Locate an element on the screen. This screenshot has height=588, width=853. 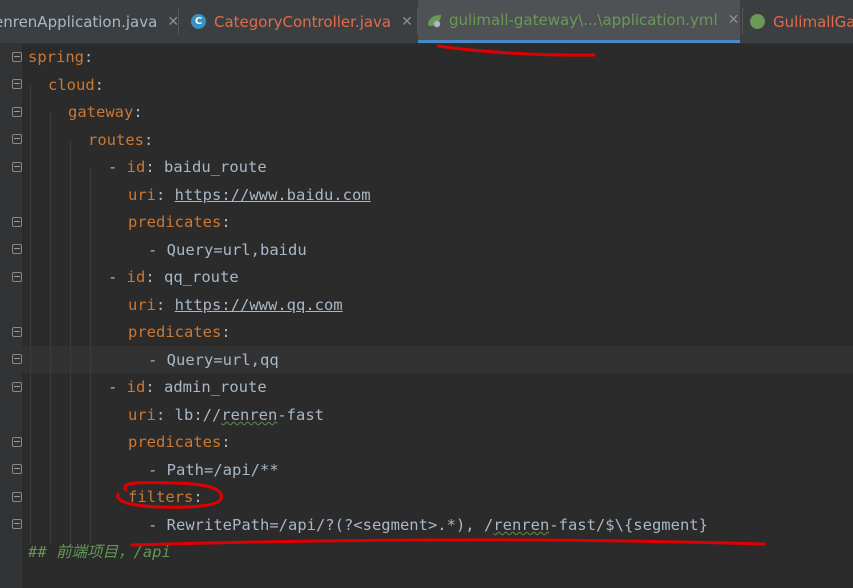
tab-label: gulimall-gateway\...\application.yml is located at coordinates (583, 20).